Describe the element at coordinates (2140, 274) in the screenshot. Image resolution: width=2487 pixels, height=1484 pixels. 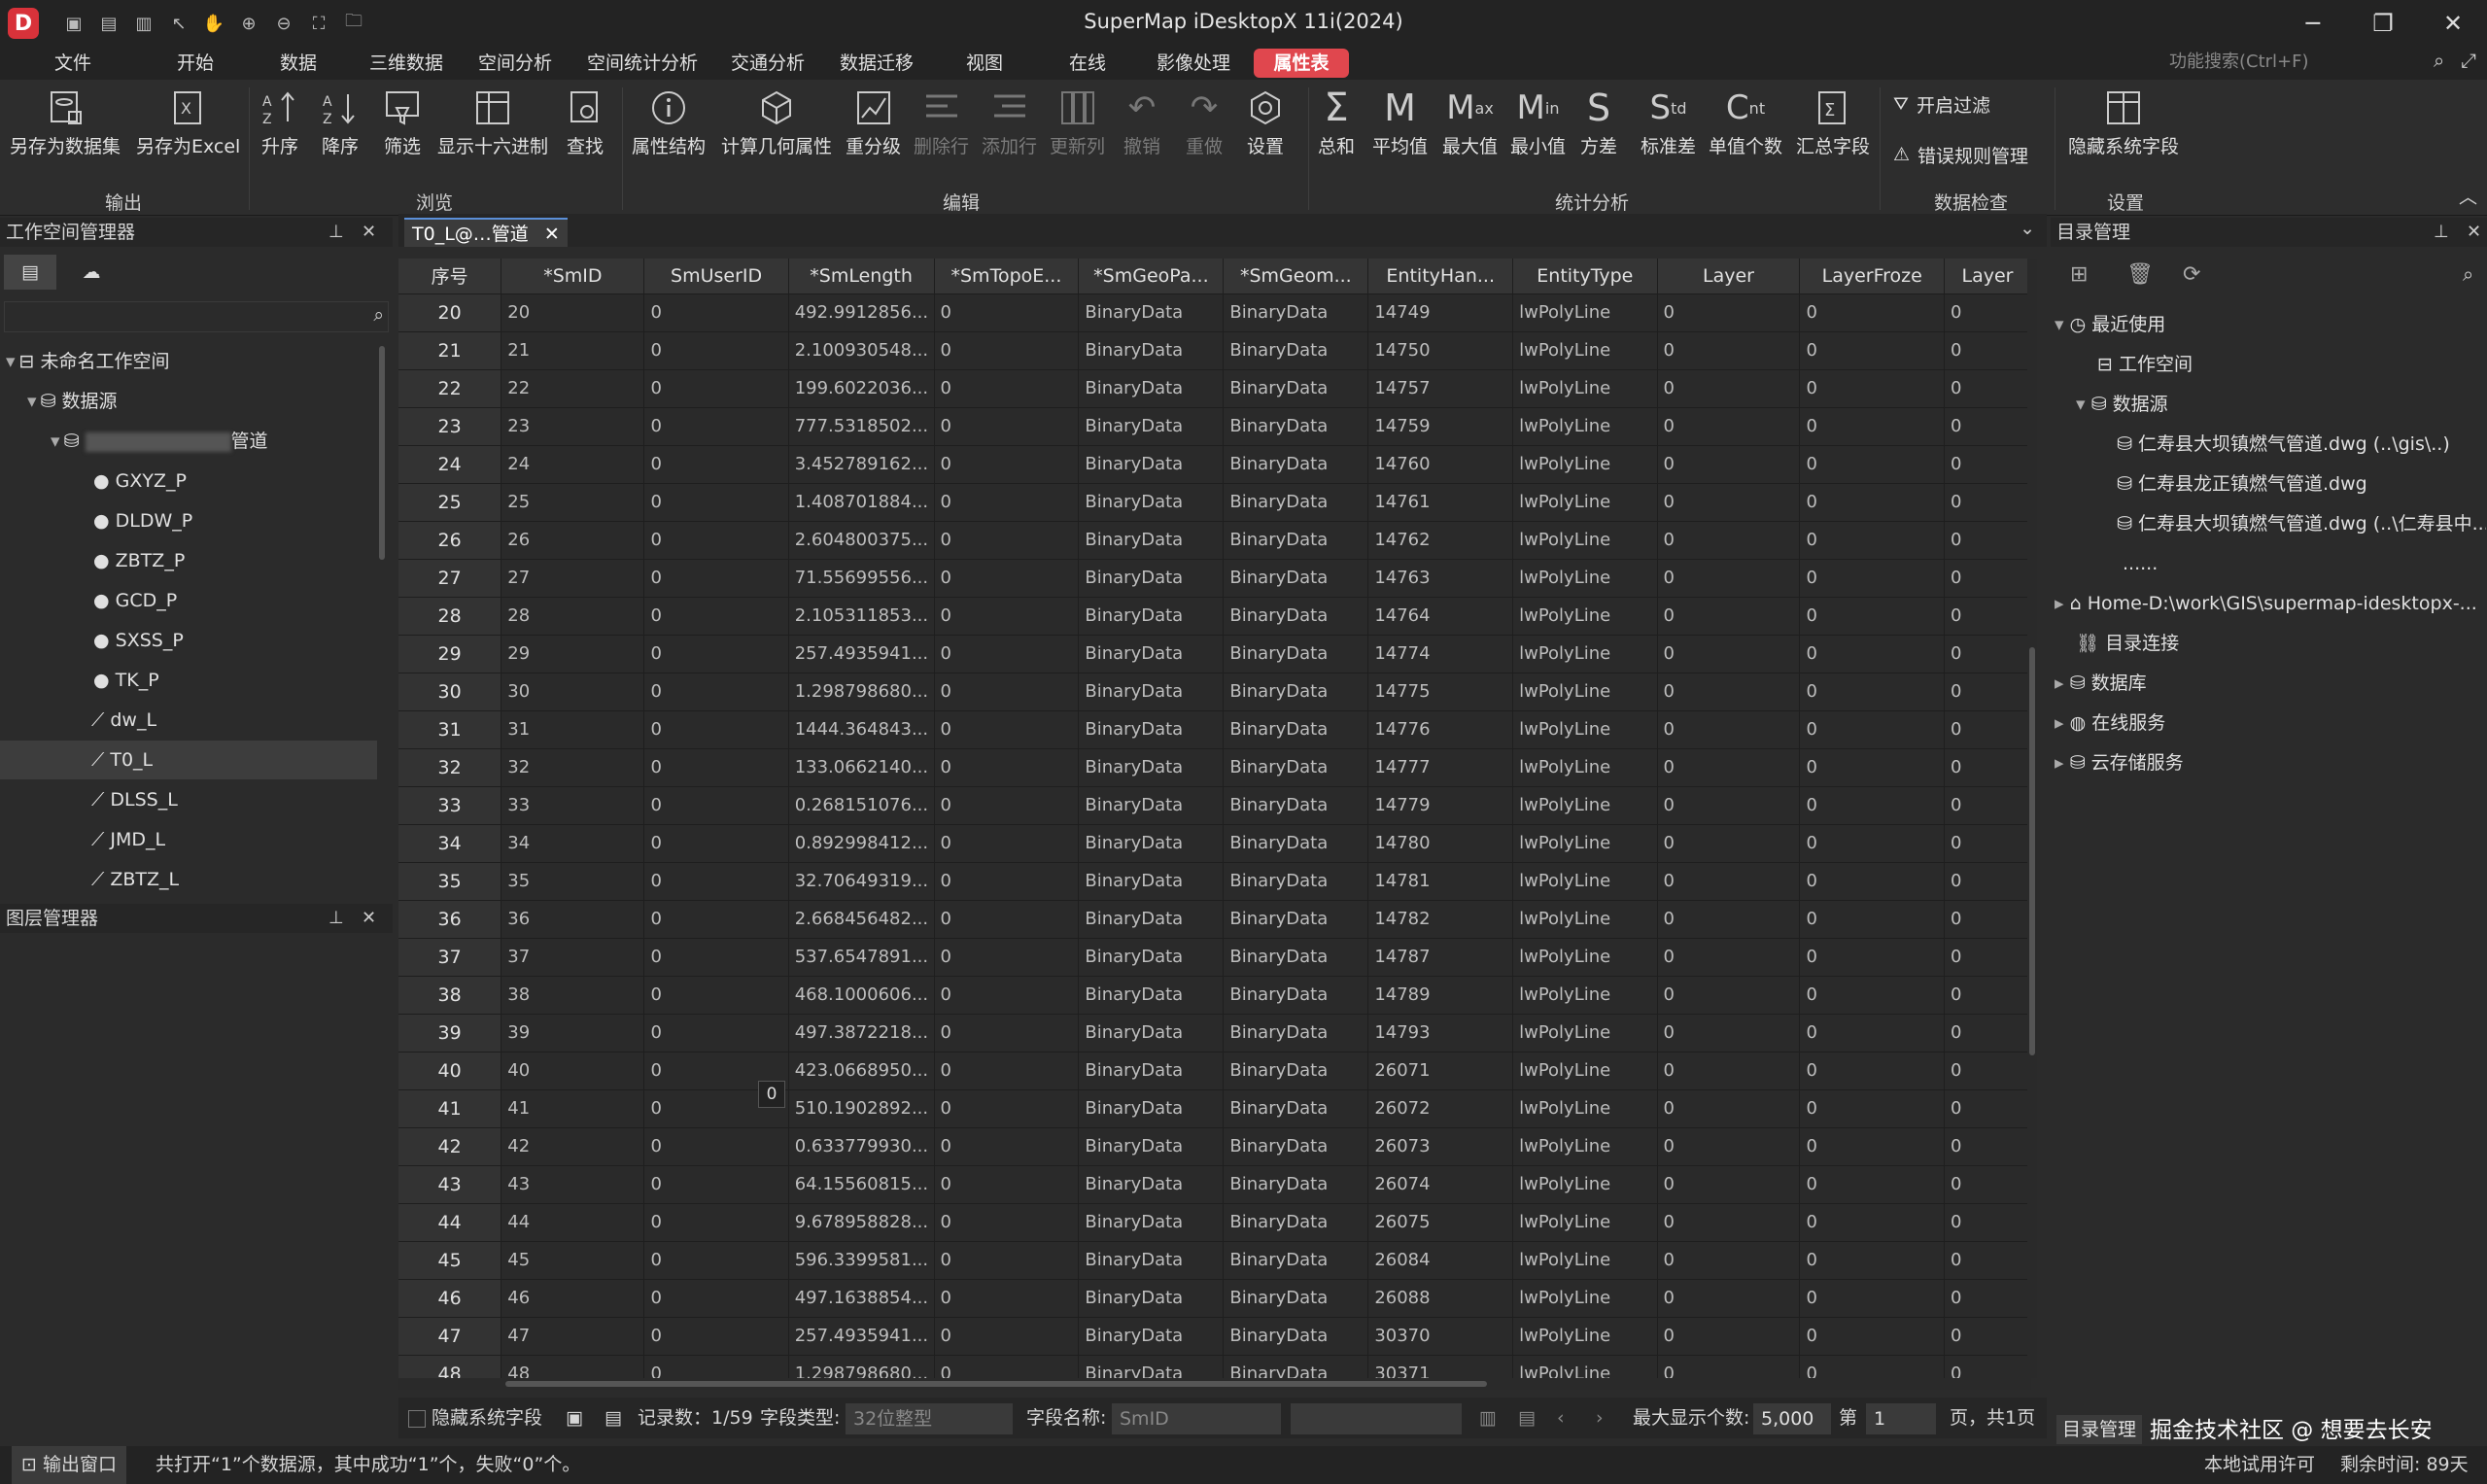
I see `delete-icon: 🗑` at that location.